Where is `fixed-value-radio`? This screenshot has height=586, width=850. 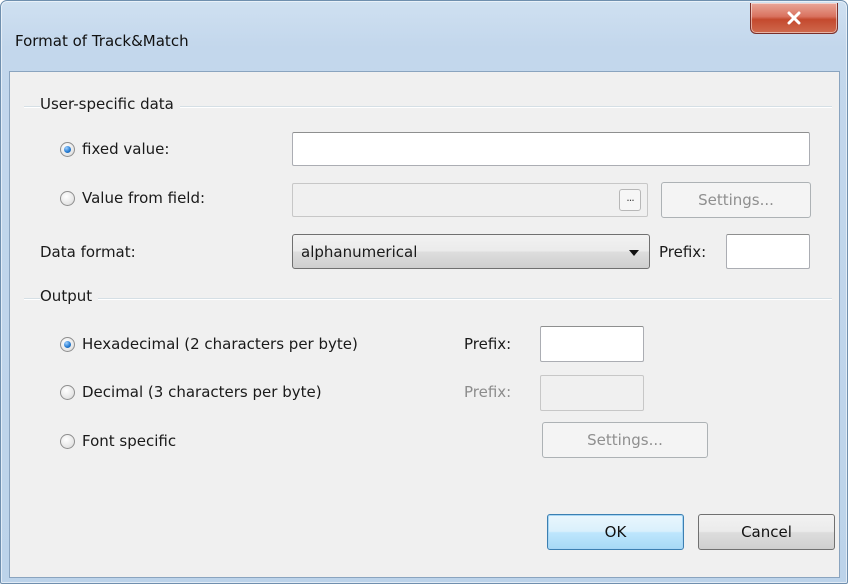 fixed-value-radio is located at coordinates (67, 149).